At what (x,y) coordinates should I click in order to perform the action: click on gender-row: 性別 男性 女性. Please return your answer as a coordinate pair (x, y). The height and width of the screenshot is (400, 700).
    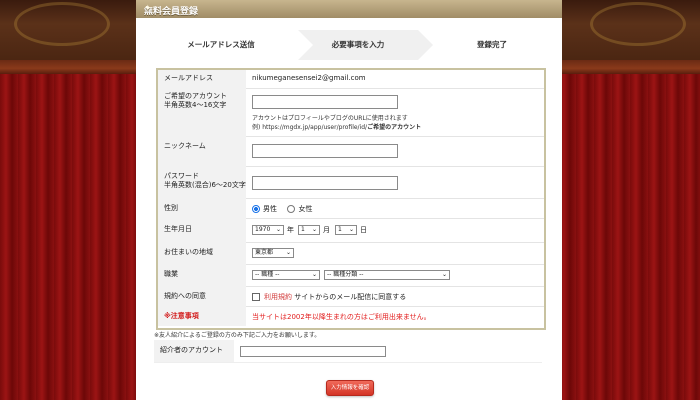
    Looking at the image, I should click on (351, 208).